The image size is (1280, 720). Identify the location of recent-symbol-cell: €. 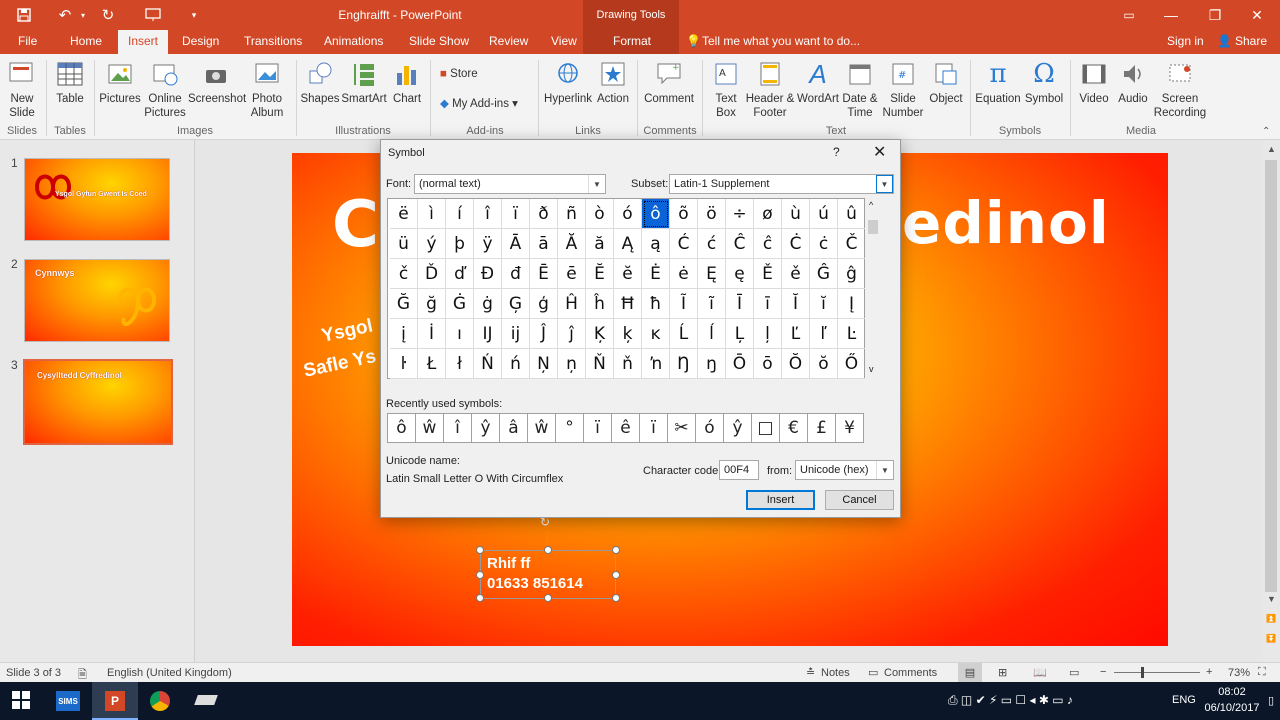
(794, 428).